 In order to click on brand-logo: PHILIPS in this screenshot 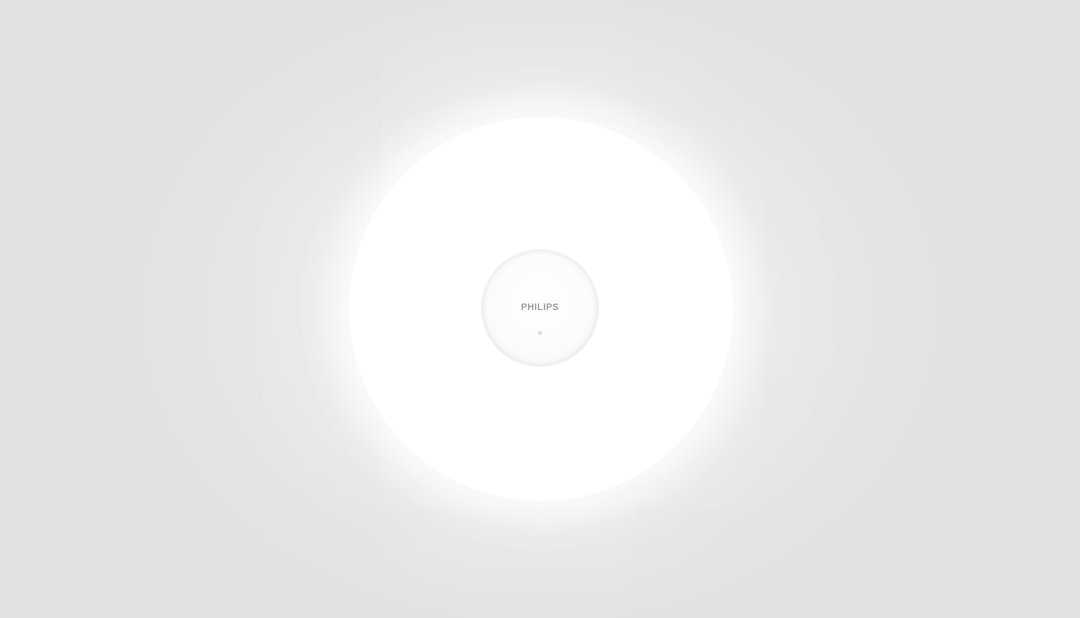, I will do `click(540, 307)`.